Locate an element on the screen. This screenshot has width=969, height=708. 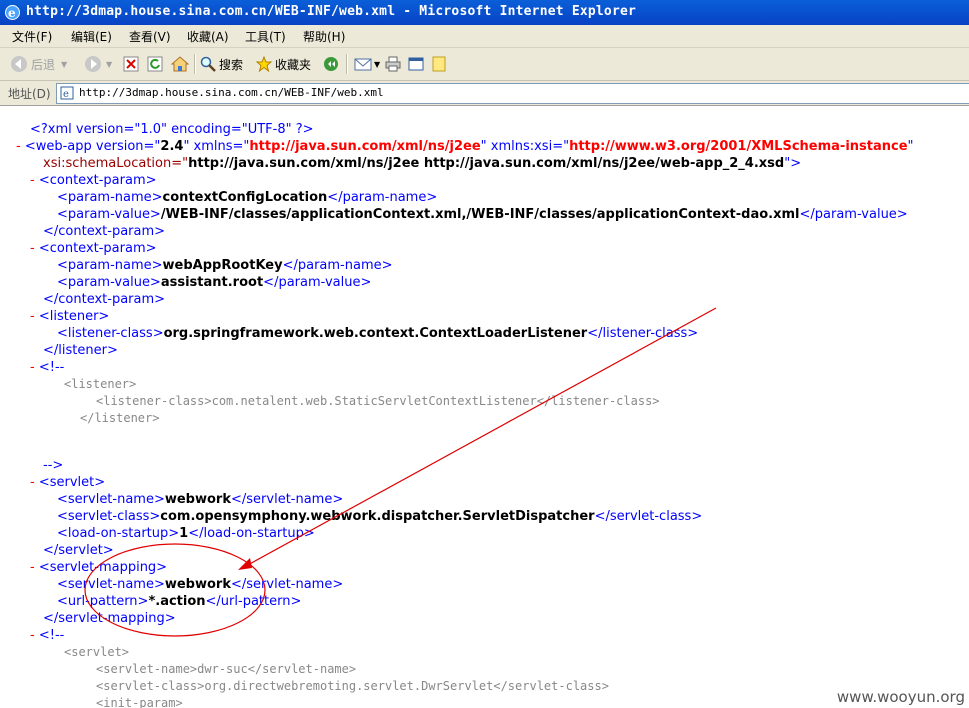
mail-button: ▼ is located at coordinates (367, 64).